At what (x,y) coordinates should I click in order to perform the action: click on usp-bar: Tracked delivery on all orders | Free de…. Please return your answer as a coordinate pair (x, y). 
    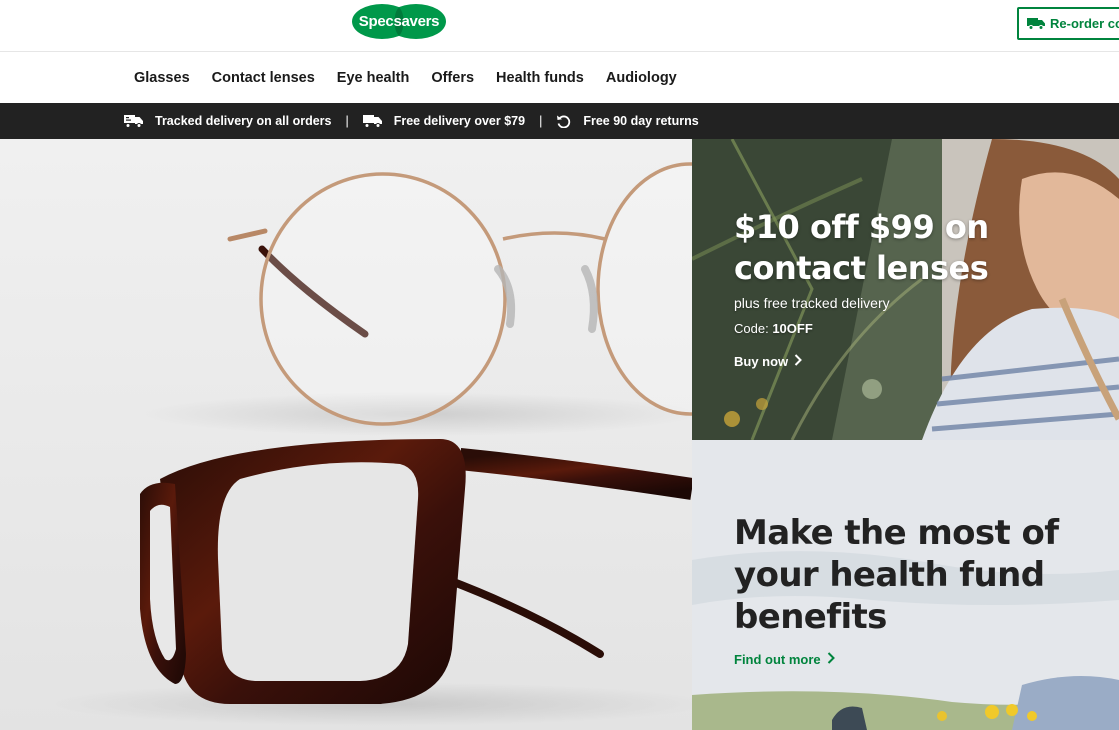
    Looking at the image, I should click on (559, 121).